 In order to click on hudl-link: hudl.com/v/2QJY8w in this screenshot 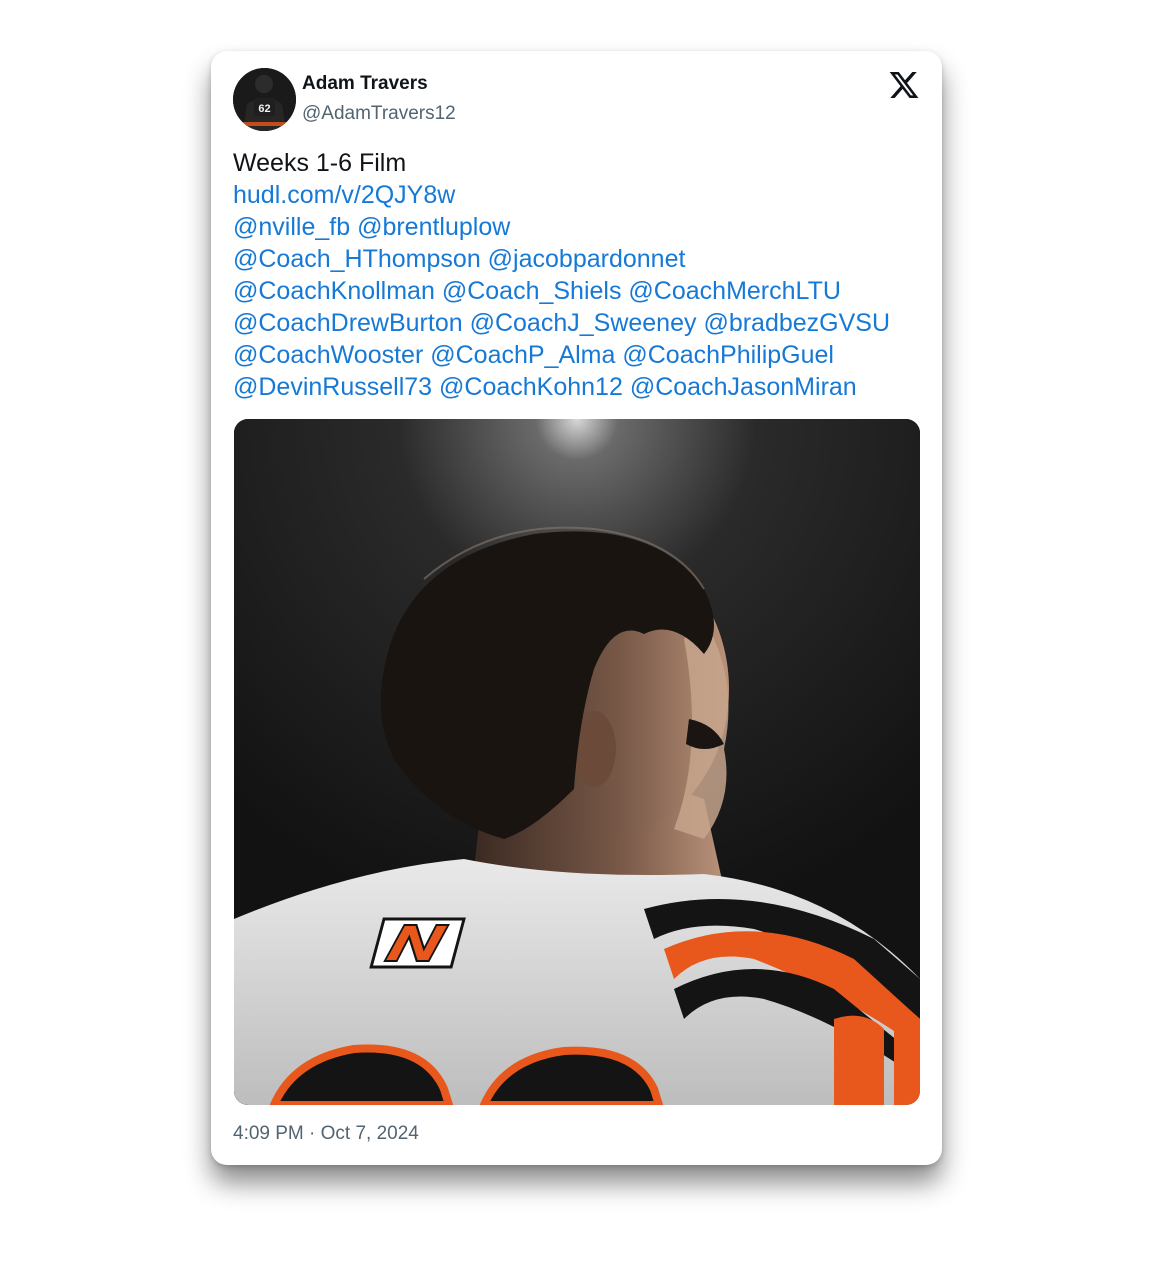, I will do `click(344, 195)`.